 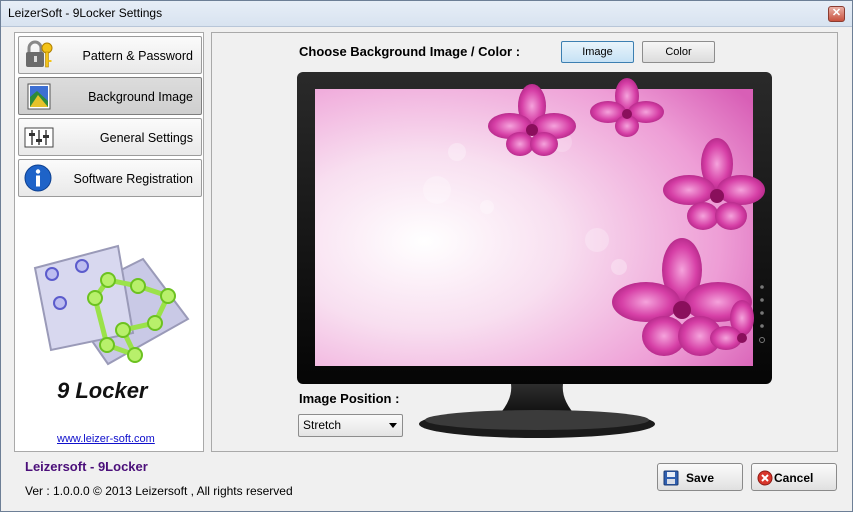 What do you see at coordinates (678, 52) in the screenshot?
I see `color-button: Color` at bounding box center [678, 52].